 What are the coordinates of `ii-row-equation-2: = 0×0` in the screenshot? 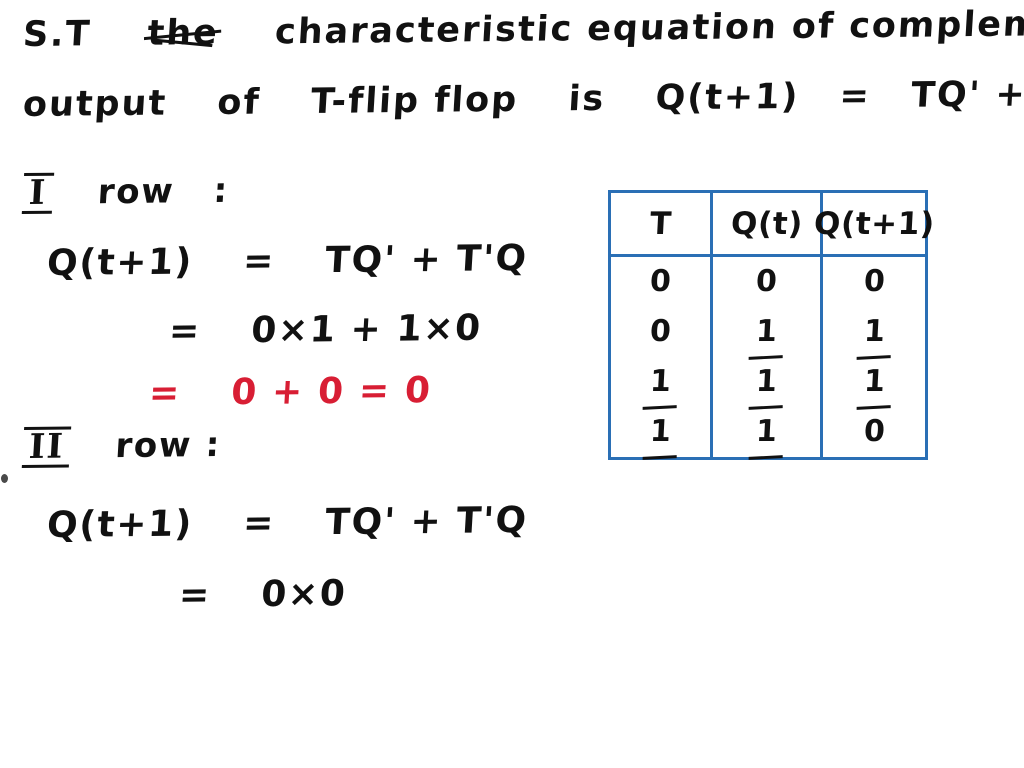 It's located at (262, 594).